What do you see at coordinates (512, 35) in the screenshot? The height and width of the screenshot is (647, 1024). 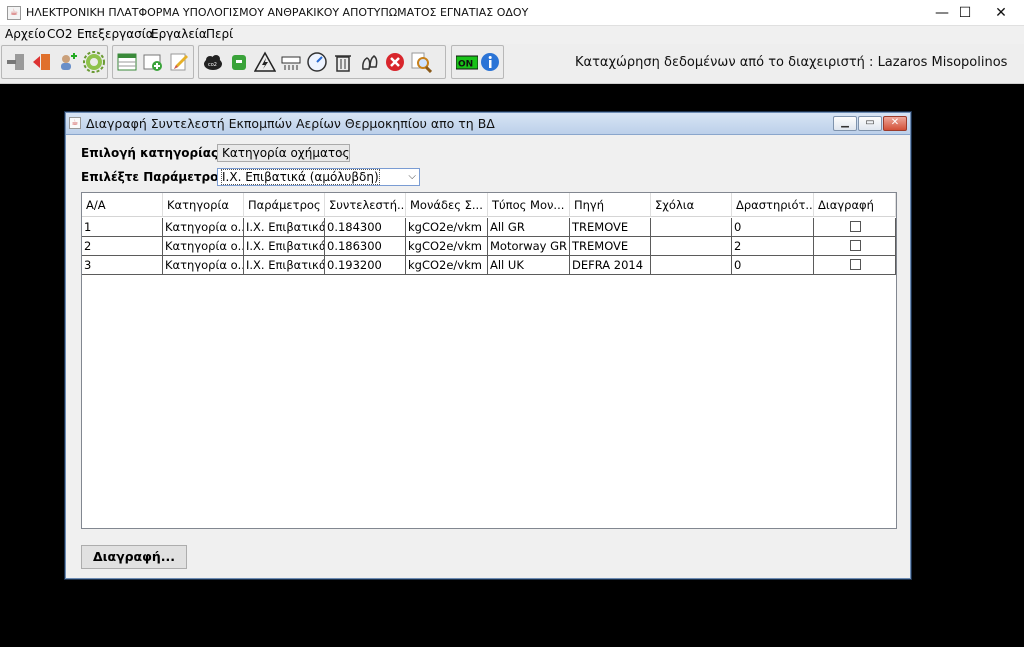 I see `menu-bar: Αρχείο CO2 Επεξεργασία Εργαλεία Περί` at bounding box center [512, 35].